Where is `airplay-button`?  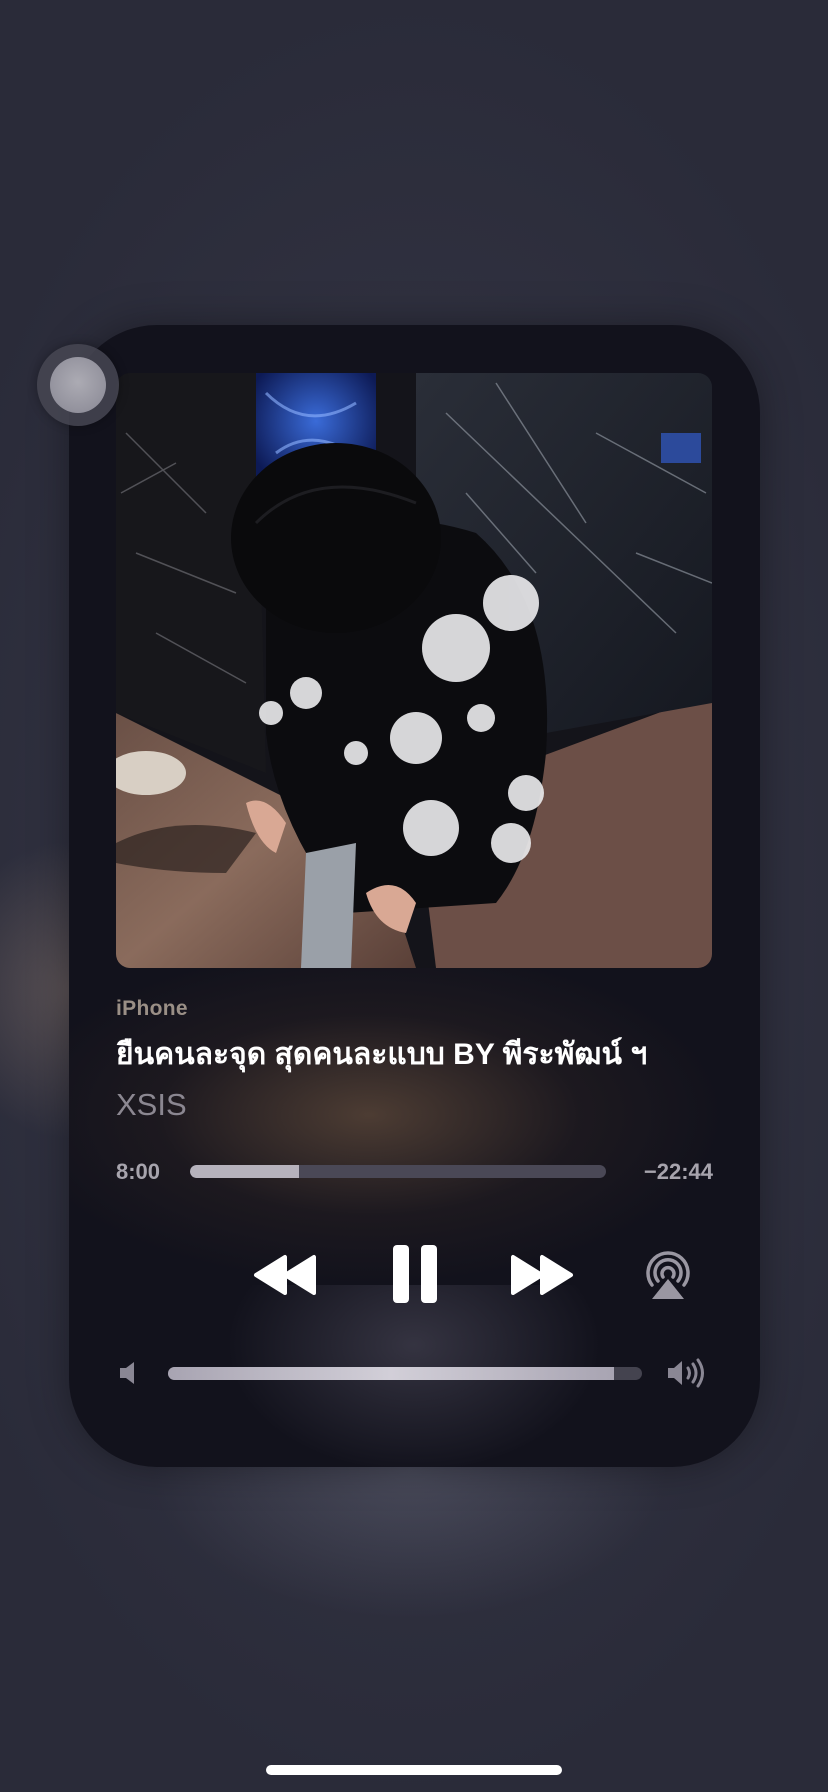 airplay-button is located at coordinates (668, 1275).